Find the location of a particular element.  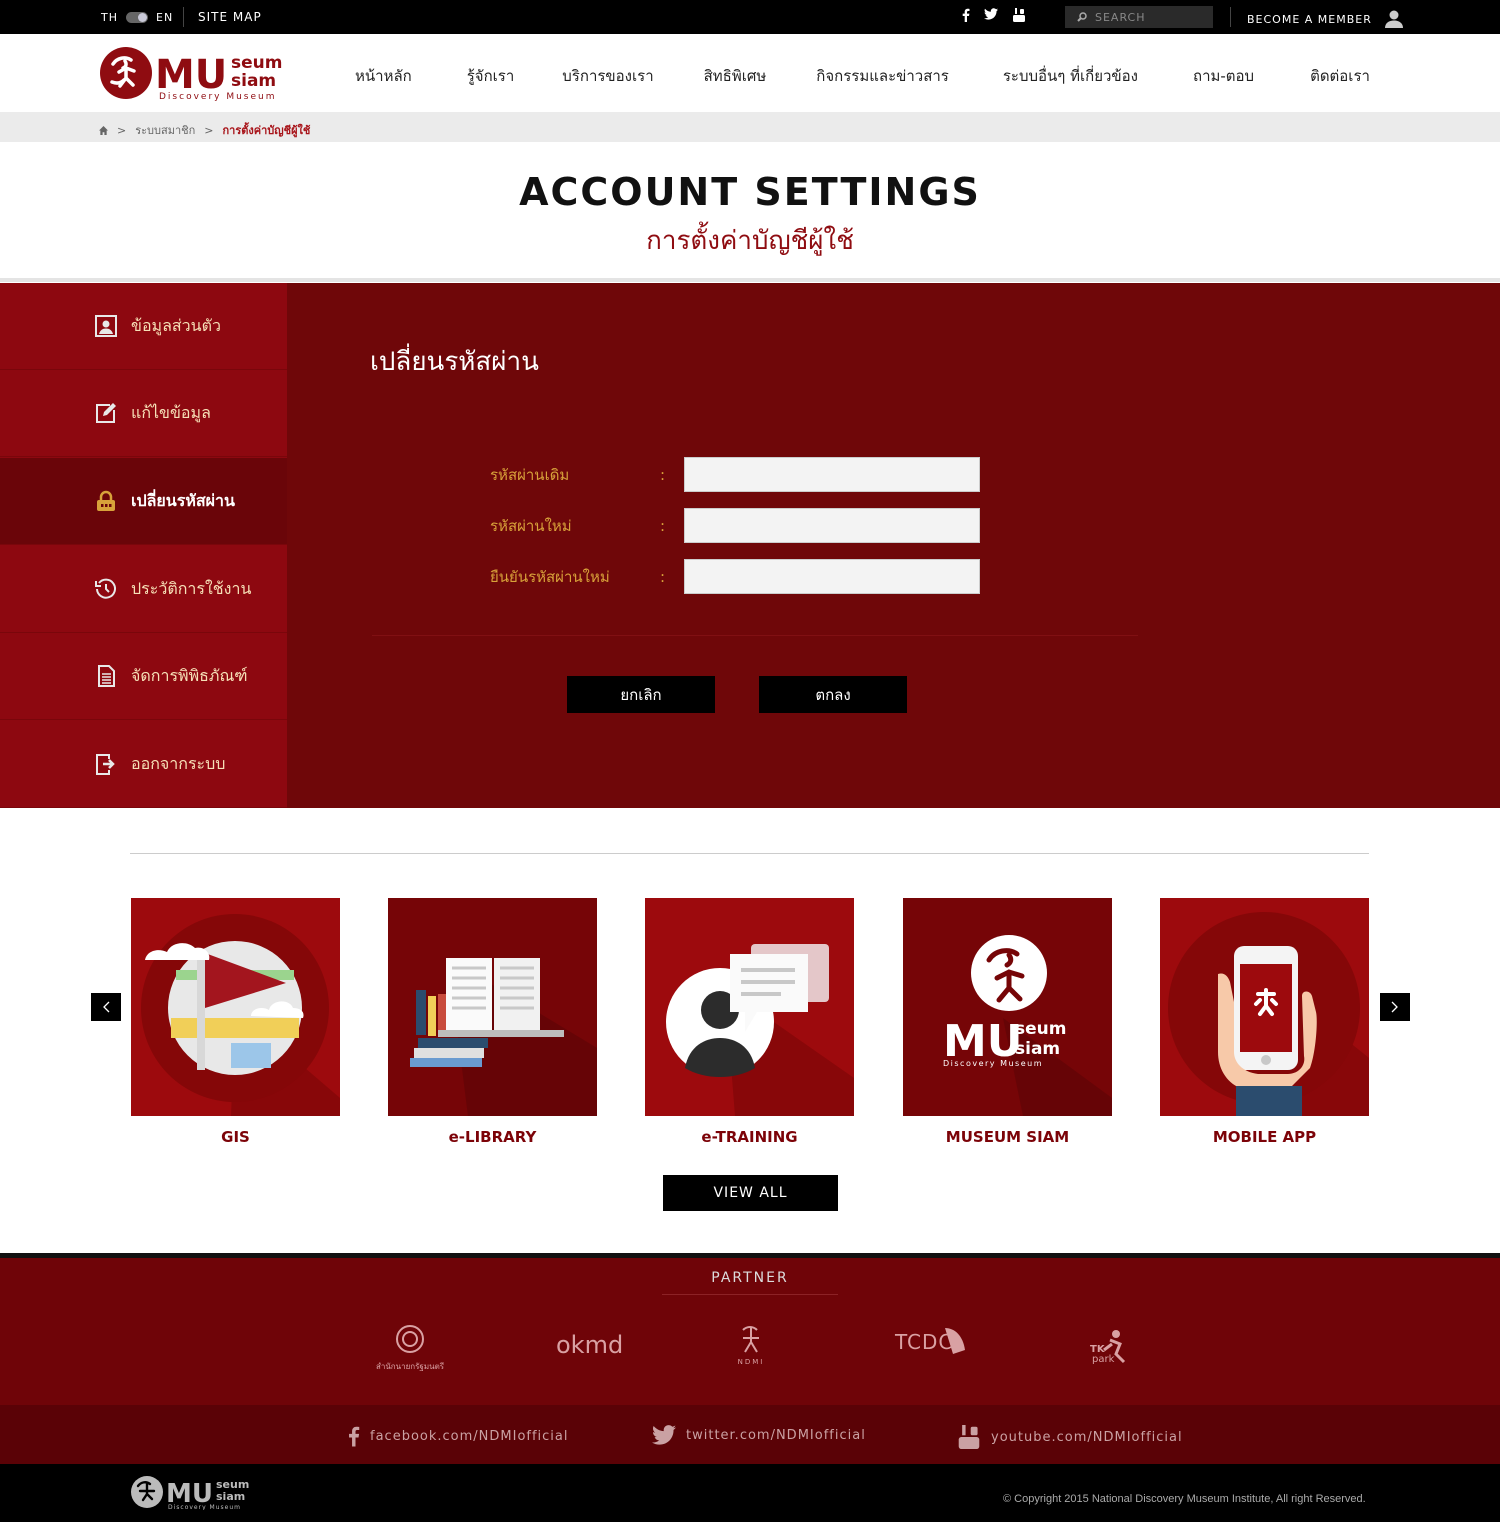

nav-other-systems: ระบบอื่นๆ ที่เกี่ยวข้อง is located at coordinates (1070, 76).